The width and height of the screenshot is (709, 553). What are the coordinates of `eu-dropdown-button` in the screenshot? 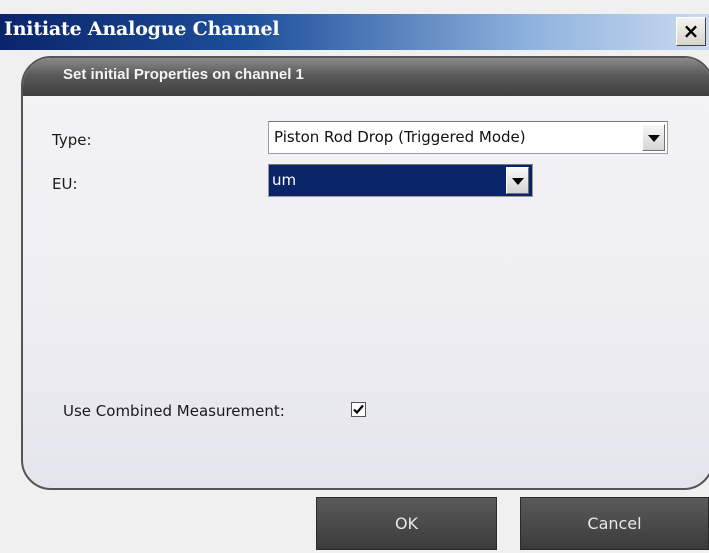 It's located at (517, 180).